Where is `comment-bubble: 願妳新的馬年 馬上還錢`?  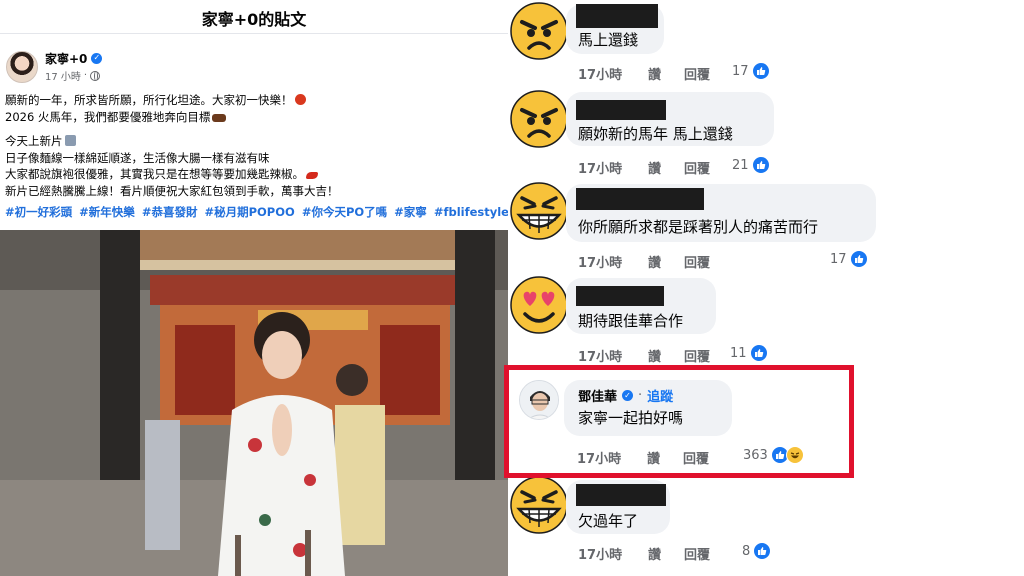
comment-bubble: 願妳新的馬年 馬上還錢 is located at coordinates (670, 119).